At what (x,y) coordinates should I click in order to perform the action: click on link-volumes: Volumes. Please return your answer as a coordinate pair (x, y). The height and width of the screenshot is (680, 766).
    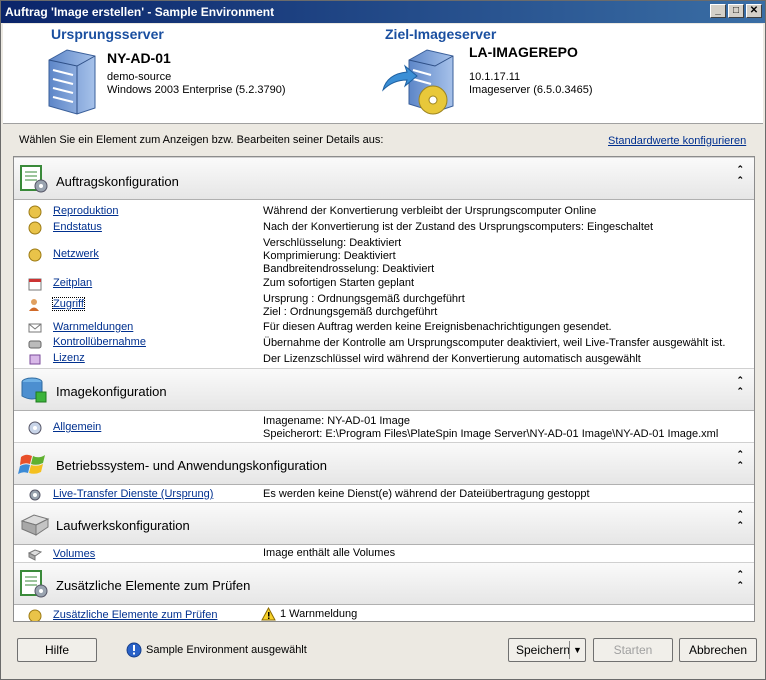
    Looking at the image, I should click on (74, 554).